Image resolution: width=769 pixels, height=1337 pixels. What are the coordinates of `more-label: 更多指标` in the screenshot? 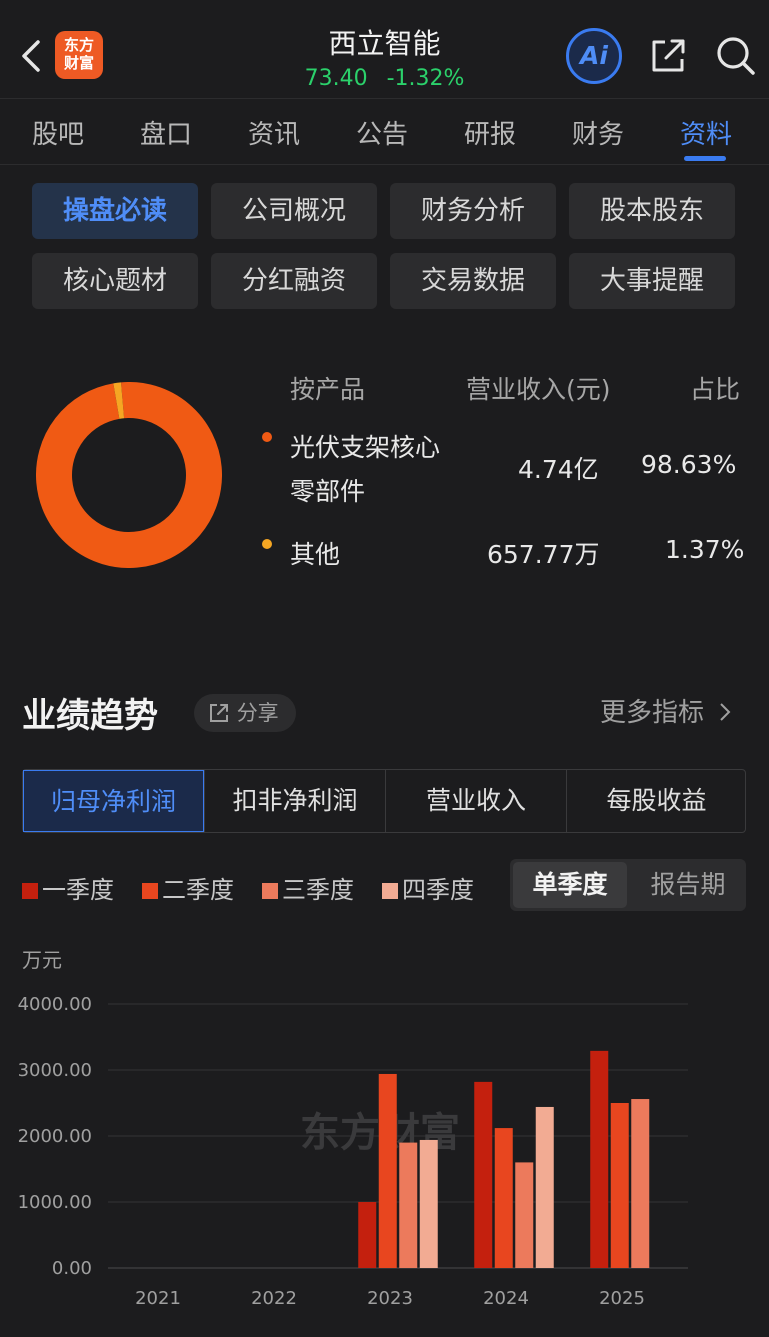 It's located at (652, 713).